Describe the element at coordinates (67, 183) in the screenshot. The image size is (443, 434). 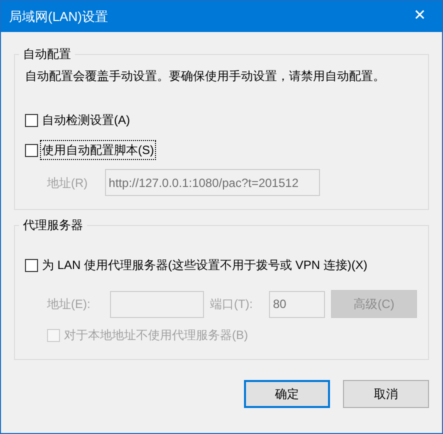
I see `address-label: 地址(R)` at that location.